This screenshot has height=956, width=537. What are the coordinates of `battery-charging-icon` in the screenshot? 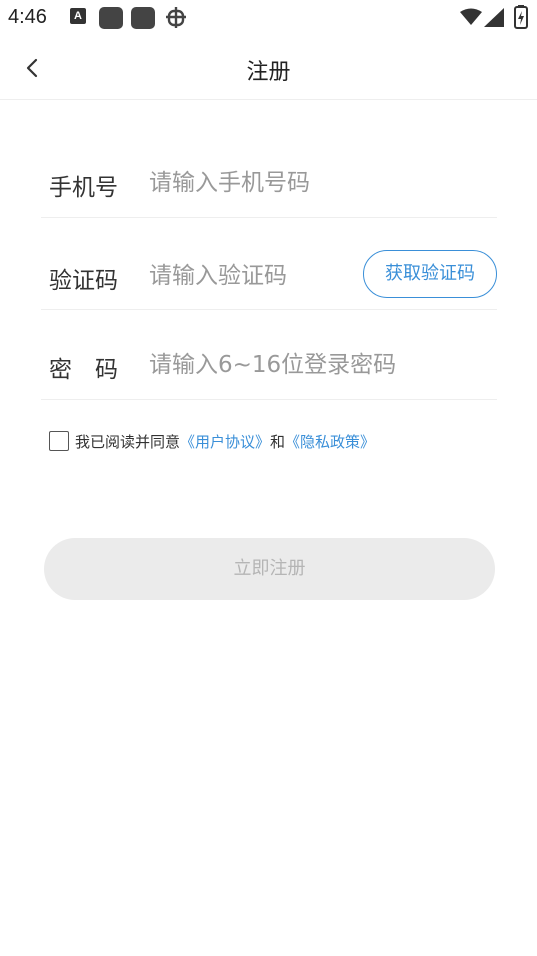 It's located at (521, 17).